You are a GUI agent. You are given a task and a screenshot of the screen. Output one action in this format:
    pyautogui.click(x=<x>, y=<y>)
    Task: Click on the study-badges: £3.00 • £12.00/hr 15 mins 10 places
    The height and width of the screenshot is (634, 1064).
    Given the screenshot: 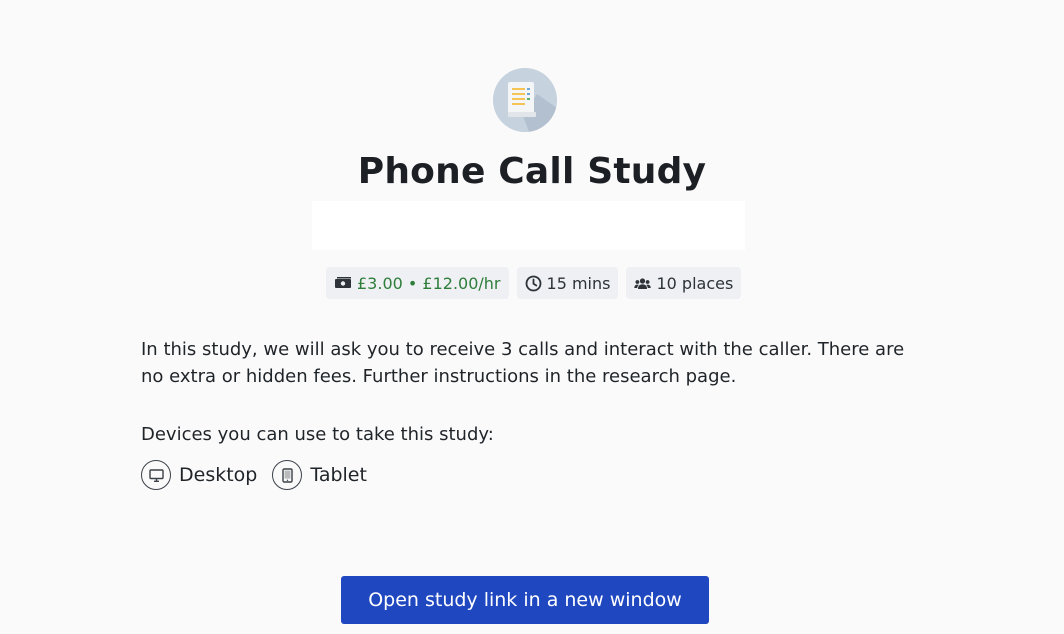 What is the action you would take?
    pyautogui.click(x=534, y=283)
    